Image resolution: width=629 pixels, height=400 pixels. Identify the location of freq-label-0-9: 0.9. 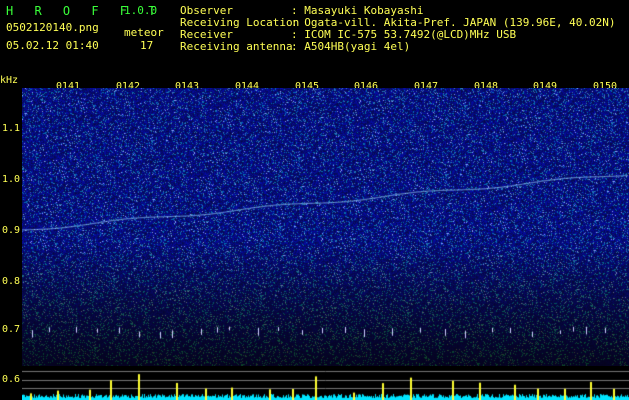
(10, 230).